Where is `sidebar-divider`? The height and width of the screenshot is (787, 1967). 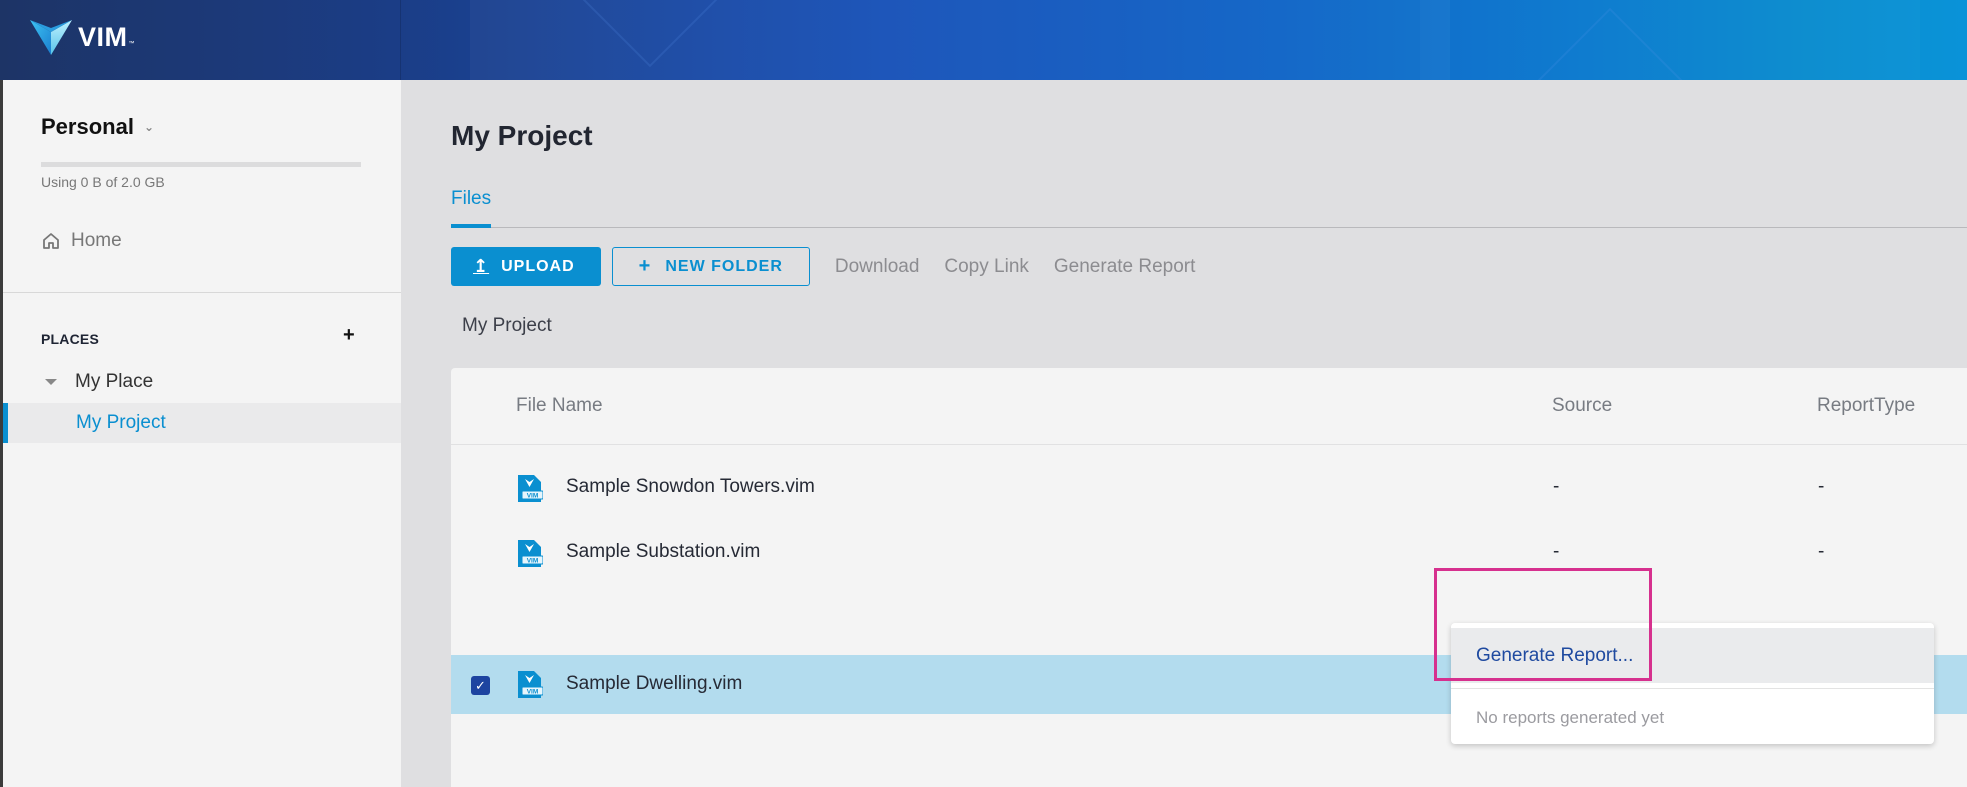 sidebar-divider is located at coordinates (202, 292).